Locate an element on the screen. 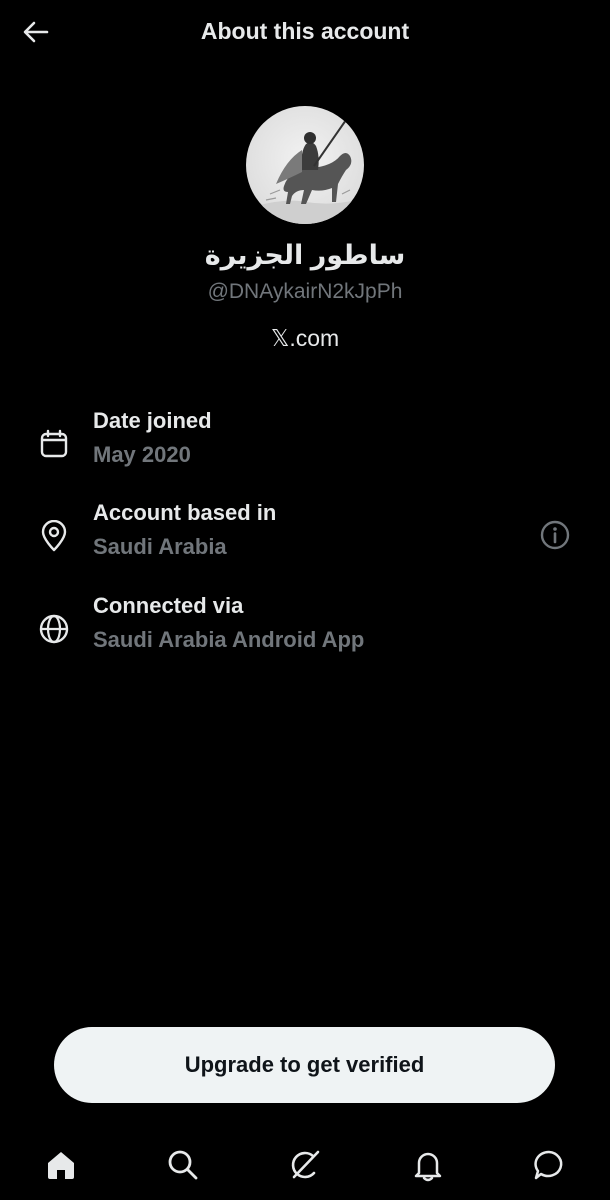  nav-notifications is located at coordinates (428, 1165).